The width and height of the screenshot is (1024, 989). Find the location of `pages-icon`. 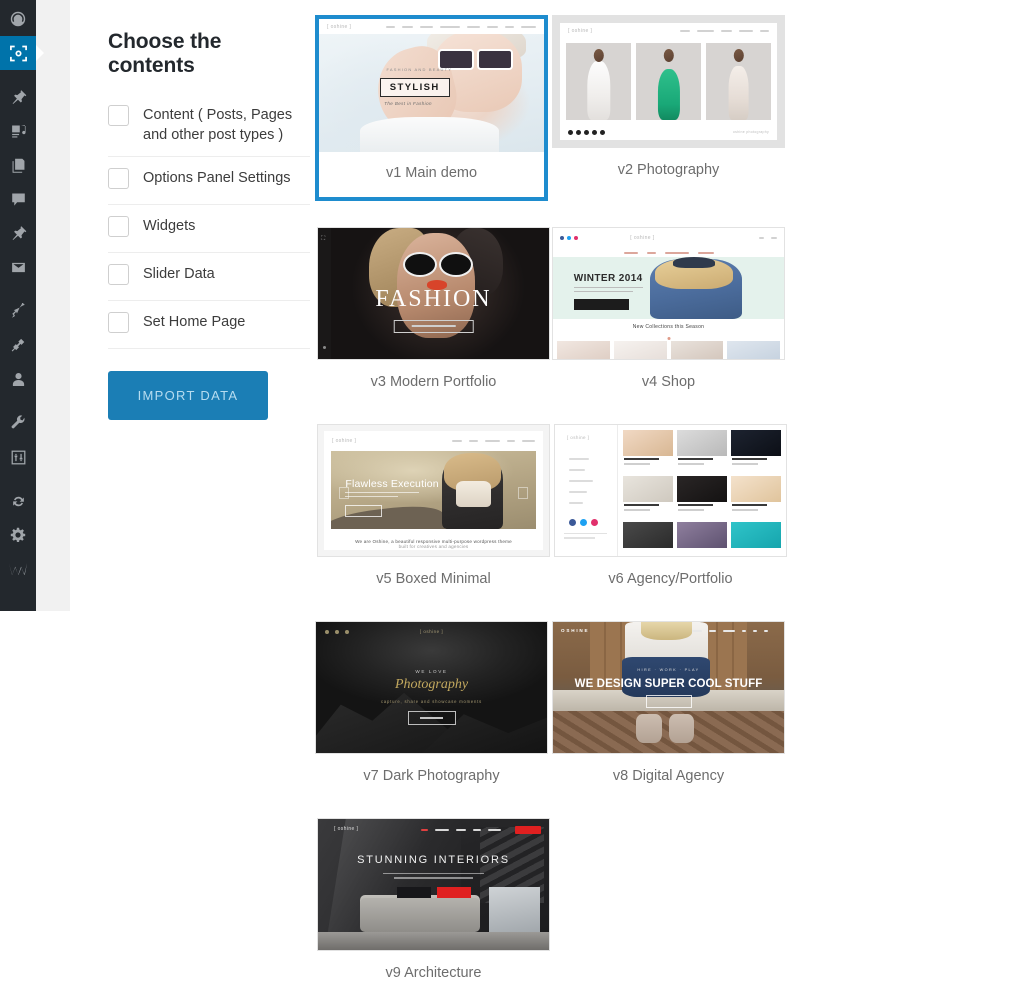

pages-icon is located at coordinates (18, 165).